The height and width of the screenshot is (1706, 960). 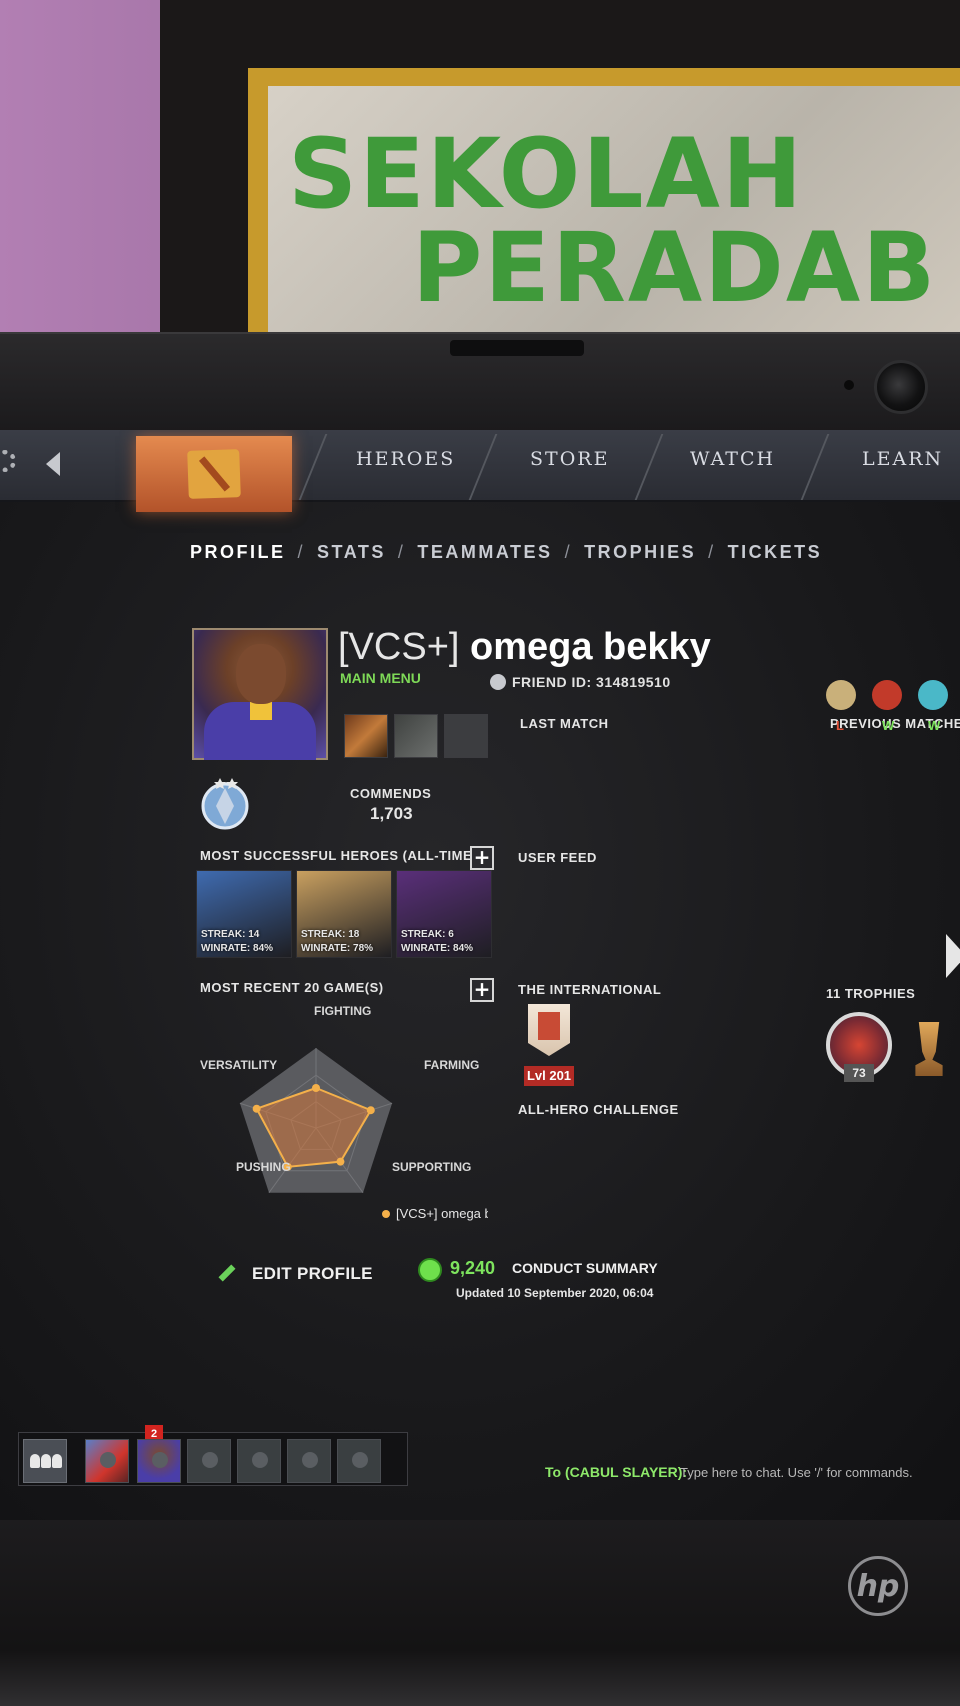 I want to click on tab-stats: STATS, so click(x=351, y=552).